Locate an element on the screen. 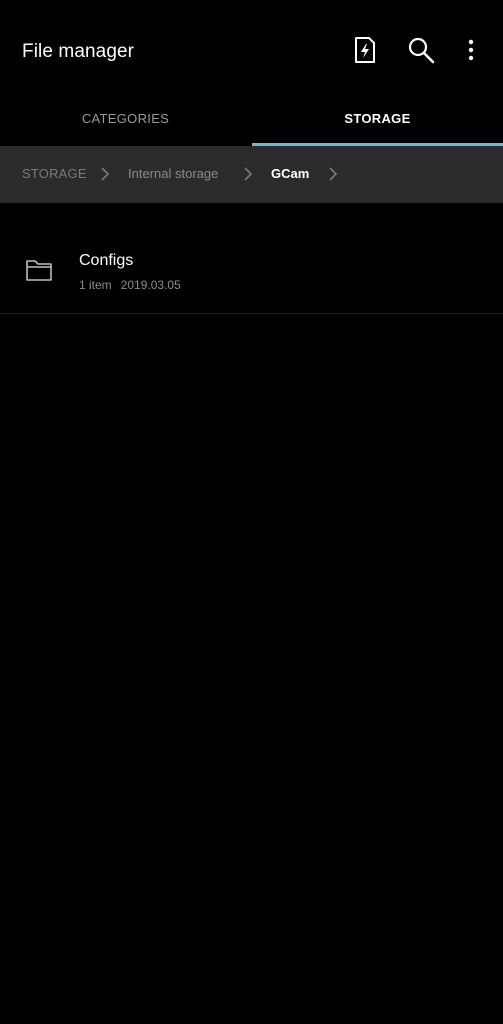 This screenshot has width=503, height=1024. list-item-folder: Configs 1 item 2019.03.05 is located at coordinates (251, 272).